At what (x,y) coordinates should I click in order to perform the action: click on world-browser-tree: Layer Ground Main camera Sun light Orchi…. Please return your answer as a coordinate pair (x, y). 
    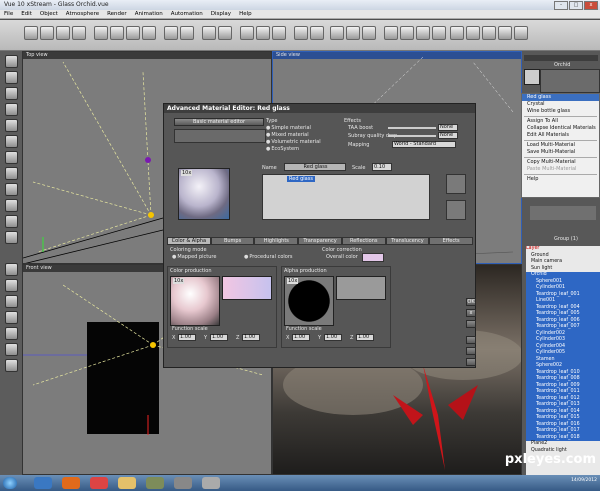
    Looking at the image, I should click on (563, 360).